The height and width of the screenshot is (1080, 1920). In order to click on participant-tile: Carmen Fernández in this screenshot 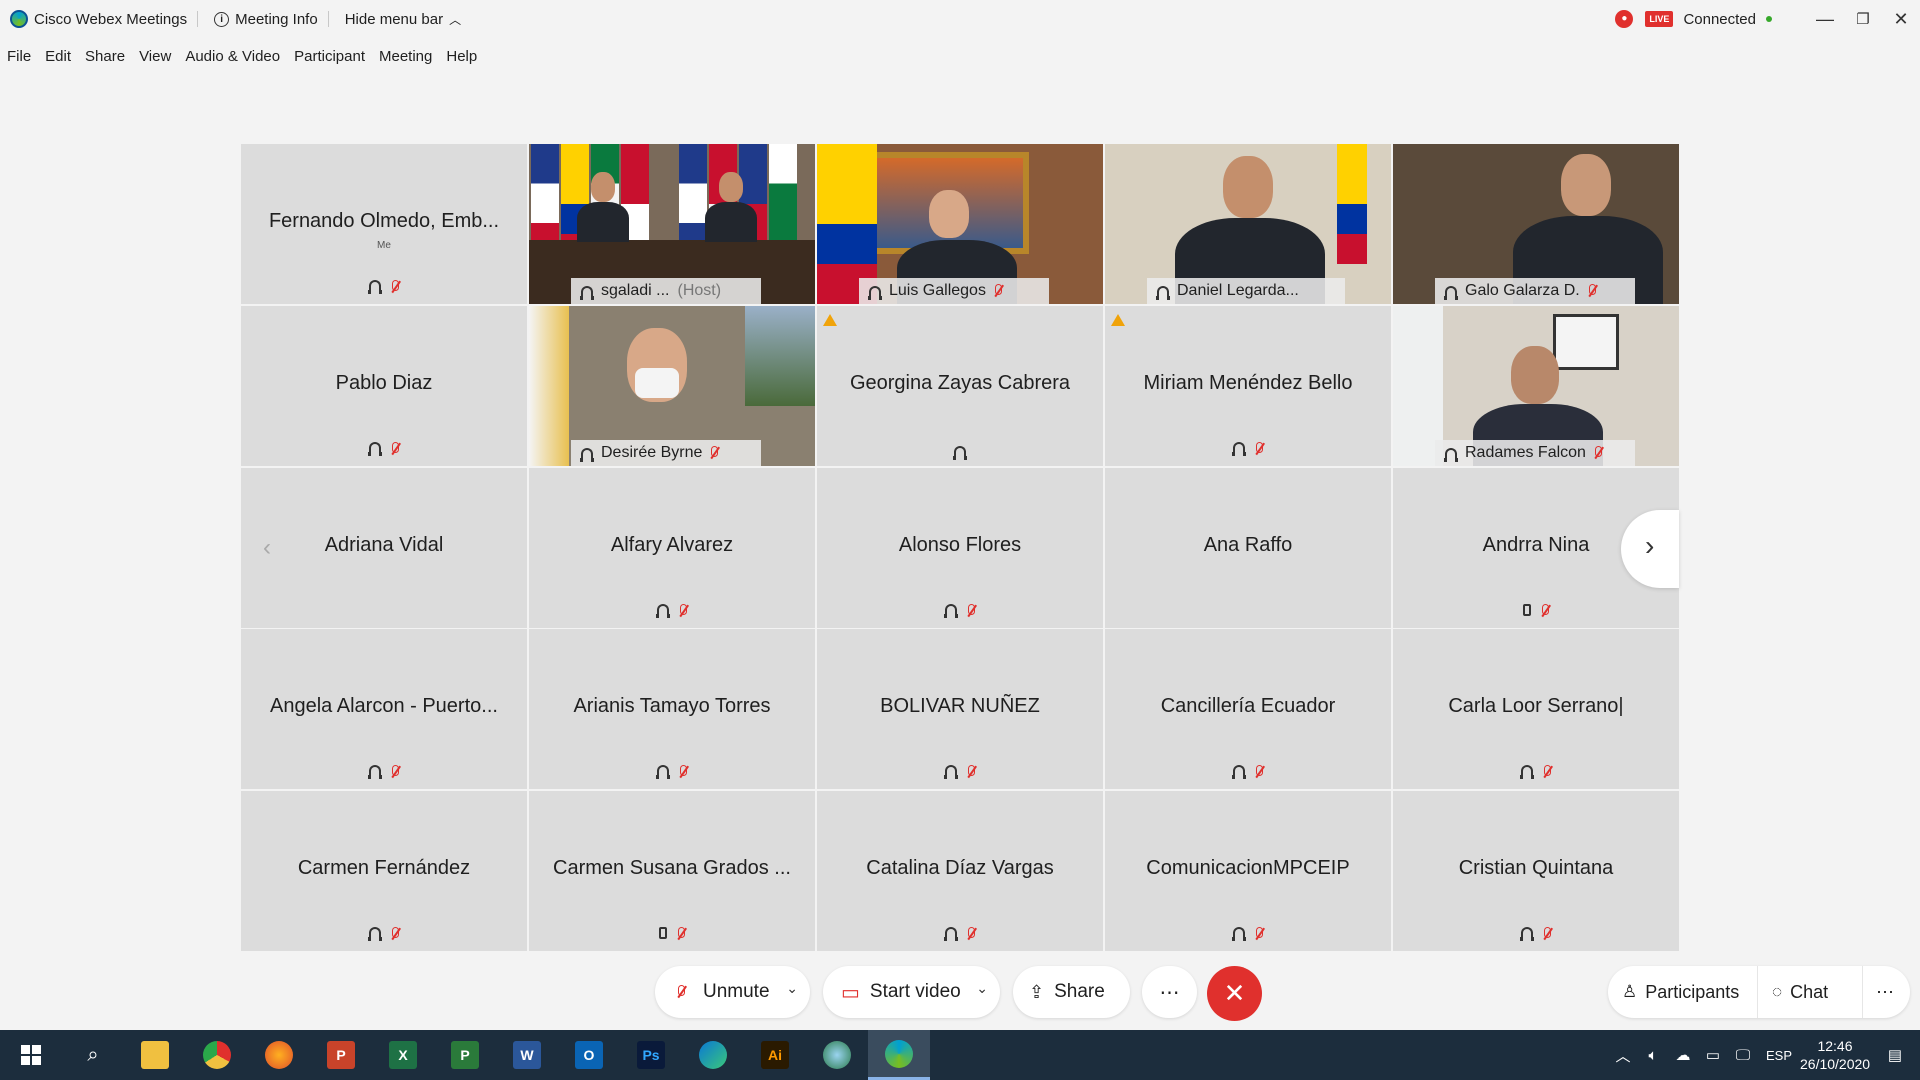, I will do `click(384, 871)`.